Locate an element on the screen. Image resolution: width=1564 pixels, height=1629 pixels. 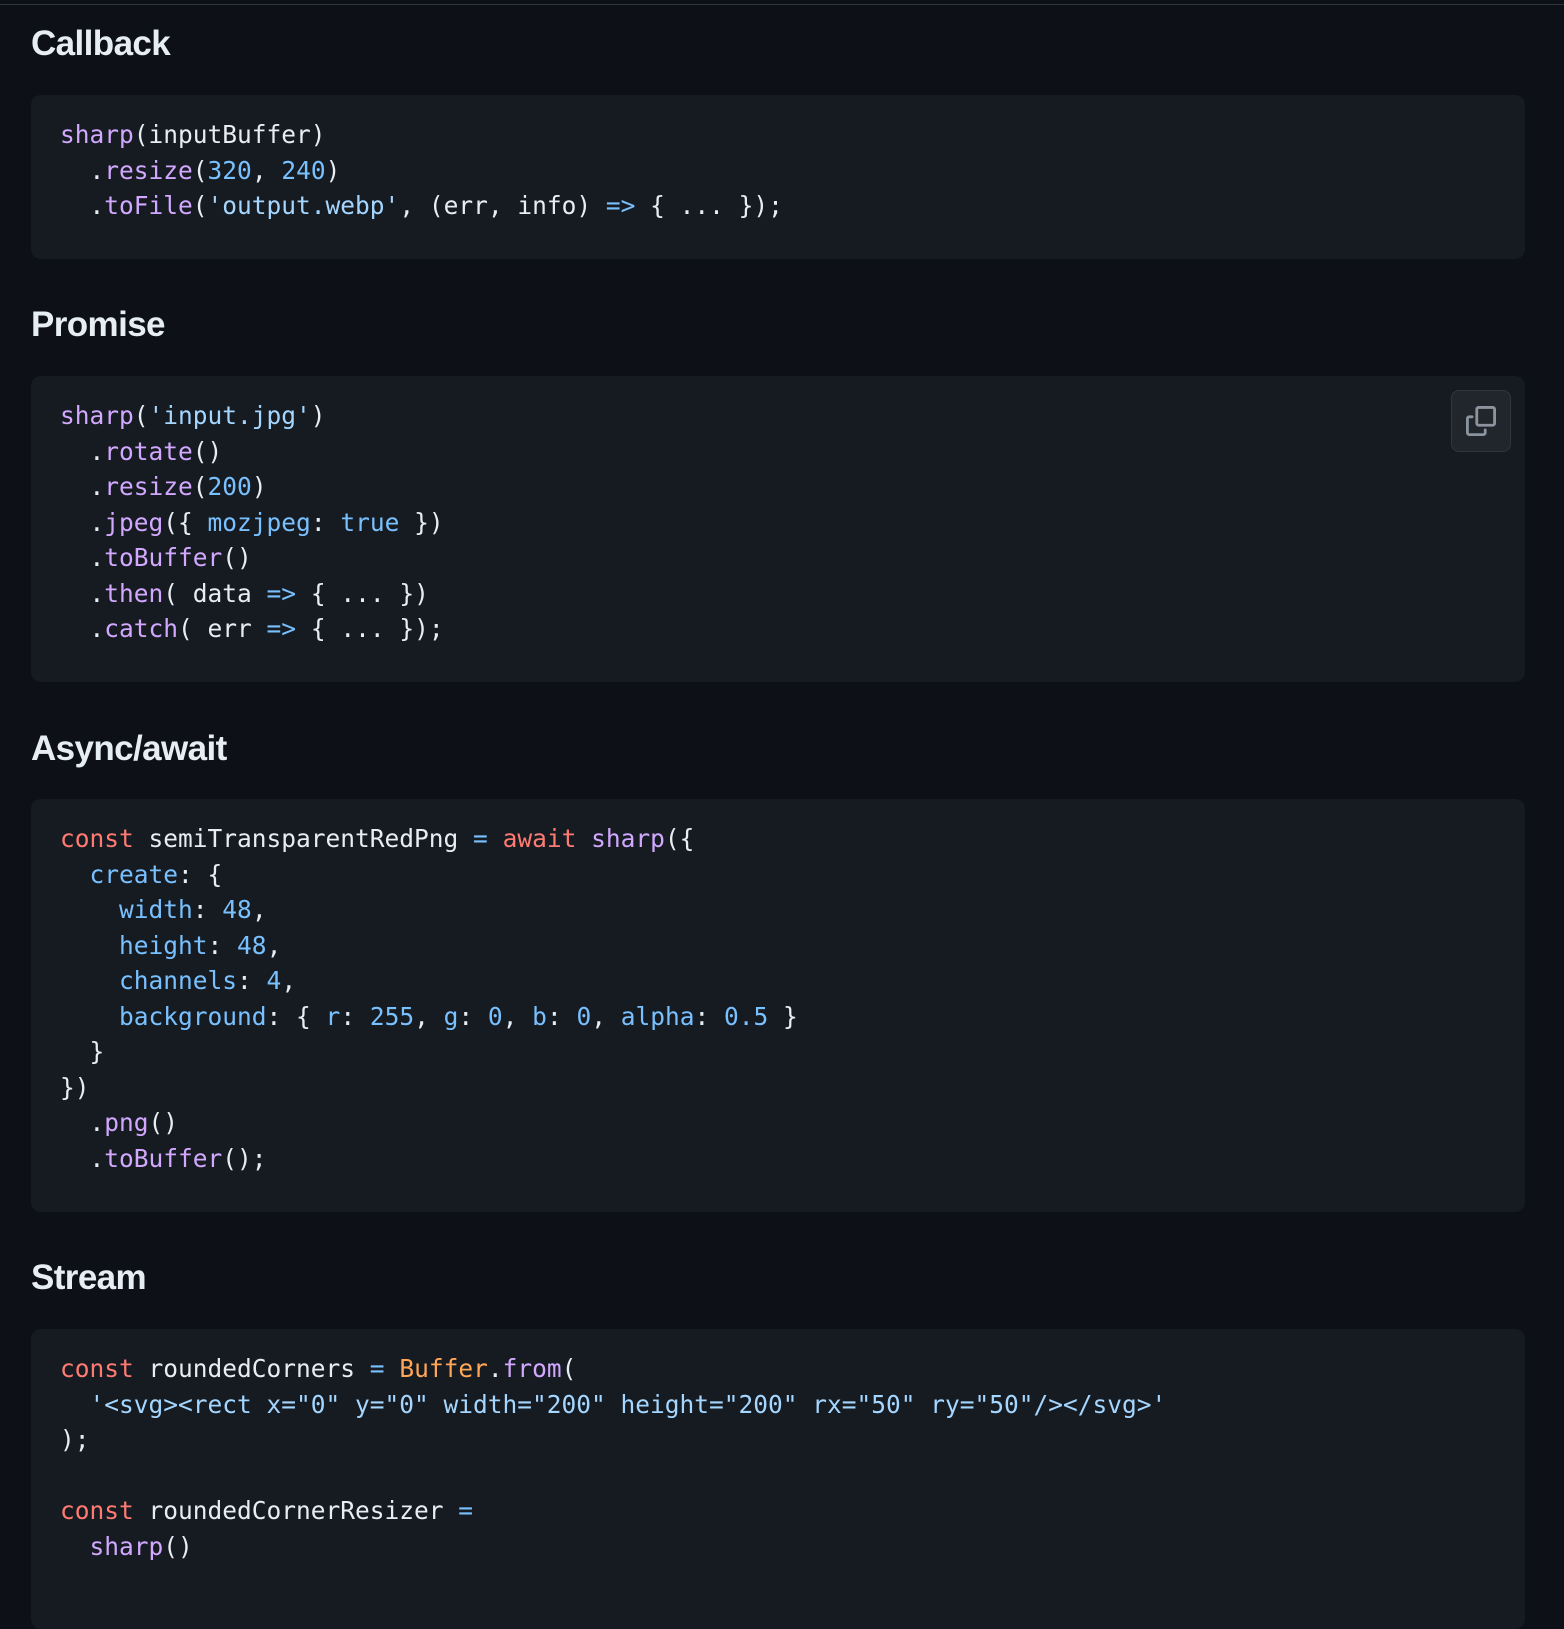
code-token: create is located at coordinates (134, 874).